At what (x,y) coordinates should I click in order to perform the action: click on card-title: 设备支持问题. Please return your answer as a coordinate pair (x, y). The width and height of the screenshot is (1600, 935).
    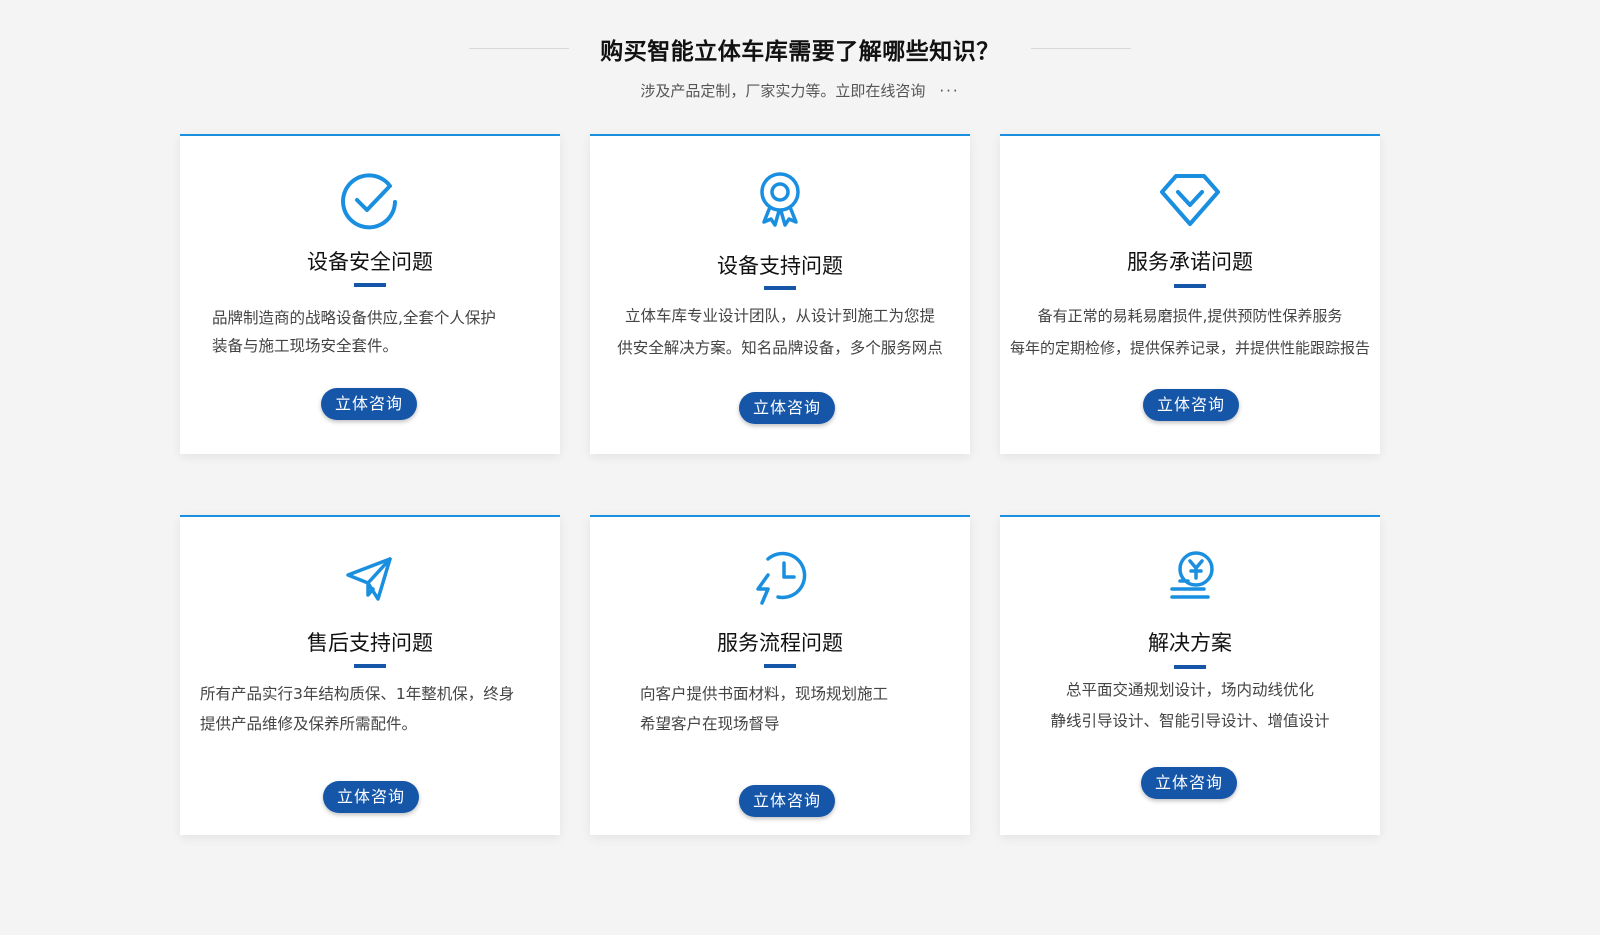
    Looking at the image, I should click on (780, 266).